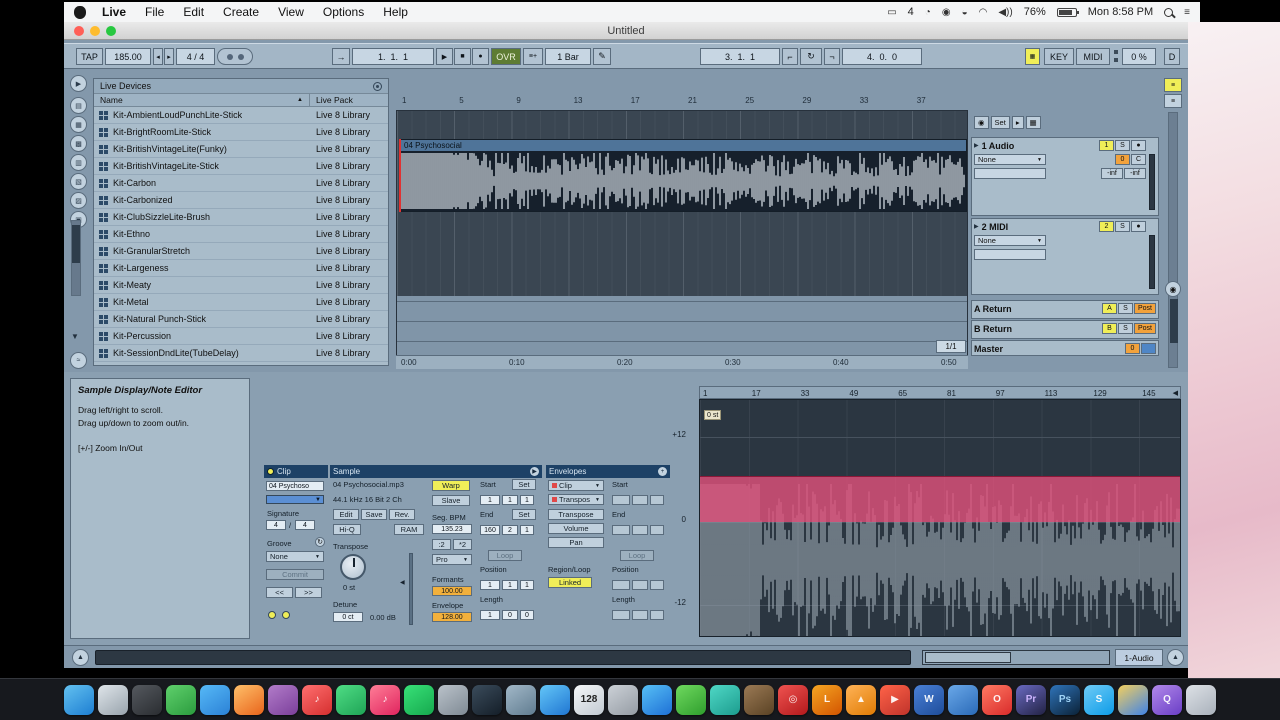  What do you see at coordinates (1167, 699) in the screenshot?
I see `dock-icon-quicktime: Q` at bounding box center [1167, 699].